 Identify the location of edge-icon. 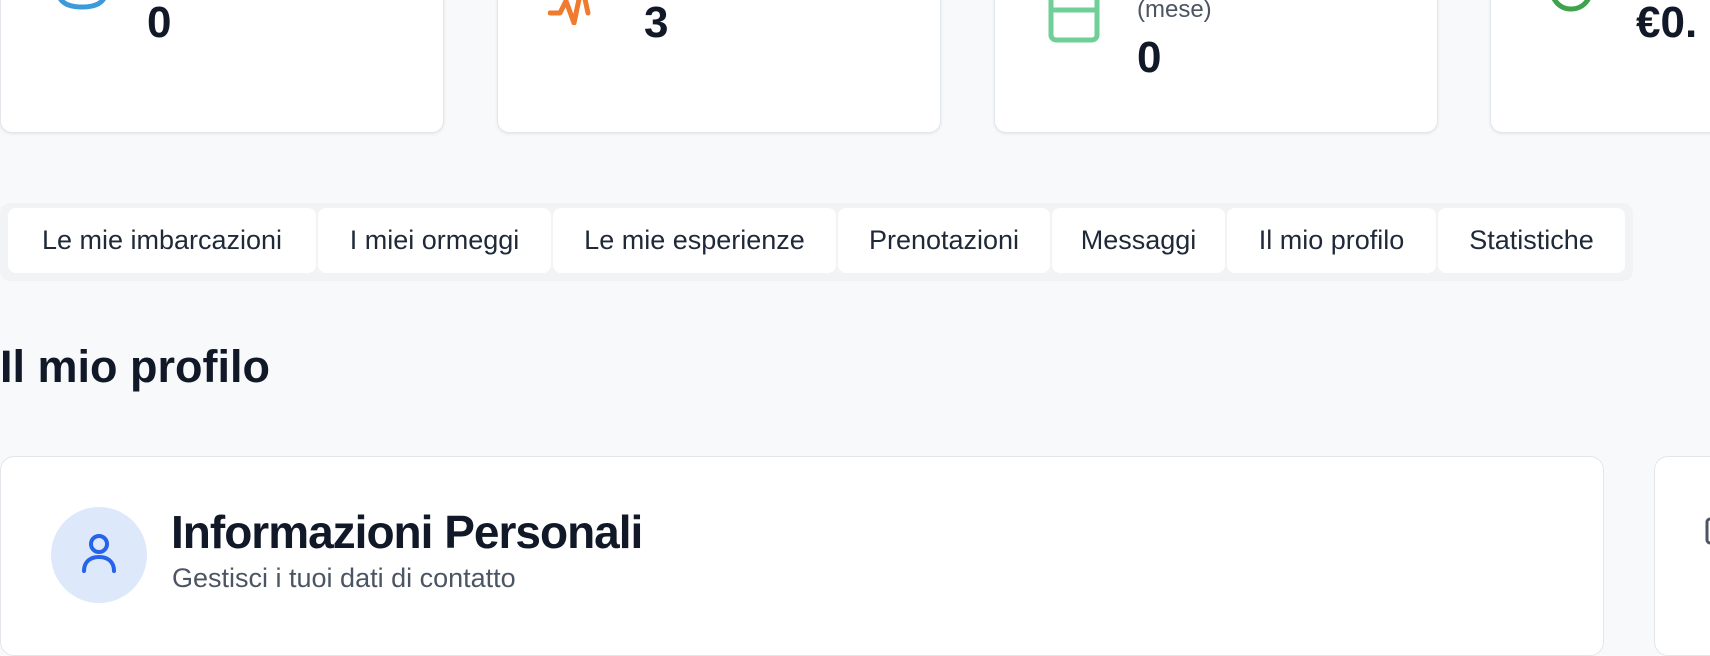
(1707, 533).